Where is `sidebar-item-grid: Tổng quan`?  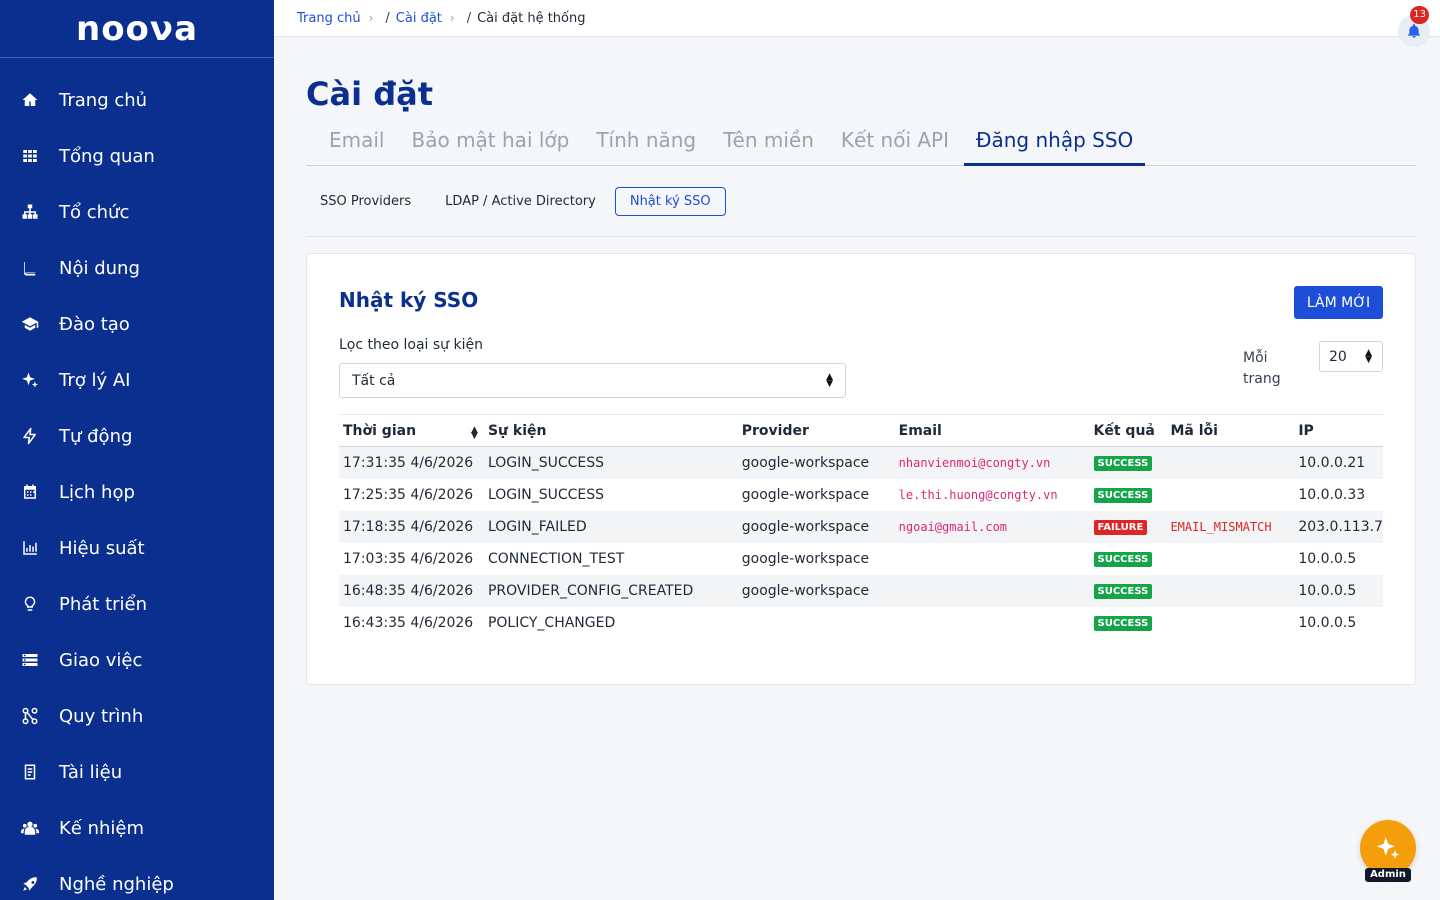
sidebar-item-grid: Tổng quan is located at coordinates (137, 156).